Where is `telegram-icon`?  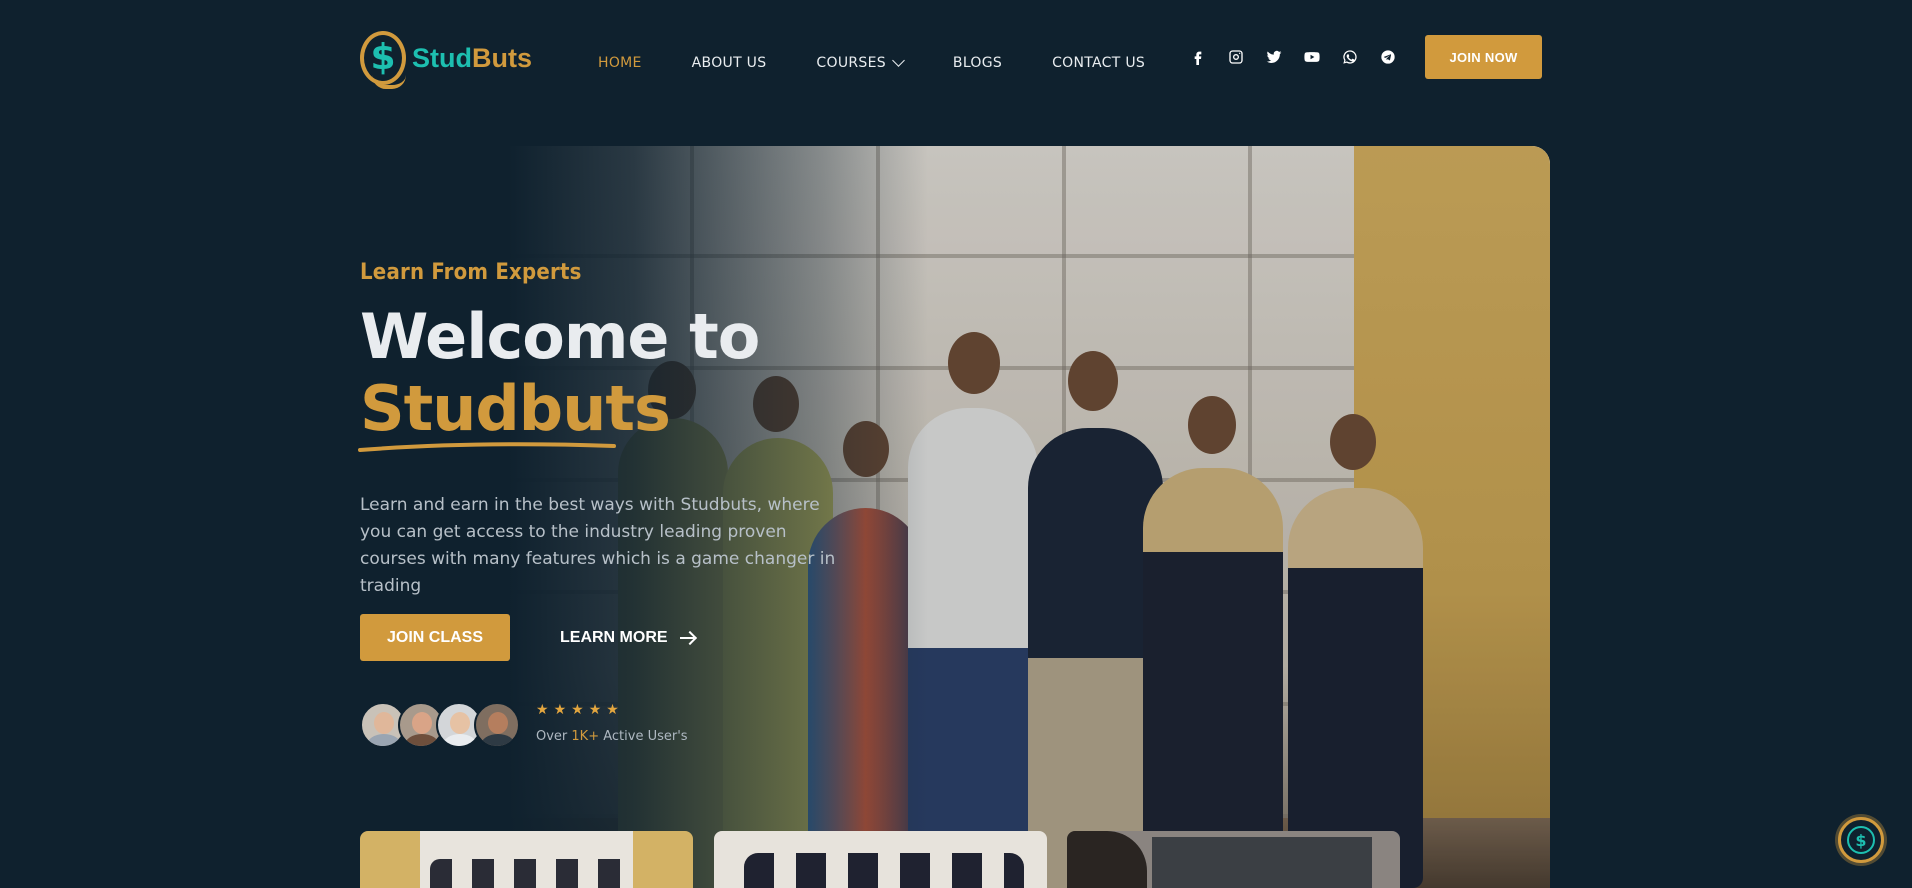 telegram-icon is located at coordinates (1388, 57).